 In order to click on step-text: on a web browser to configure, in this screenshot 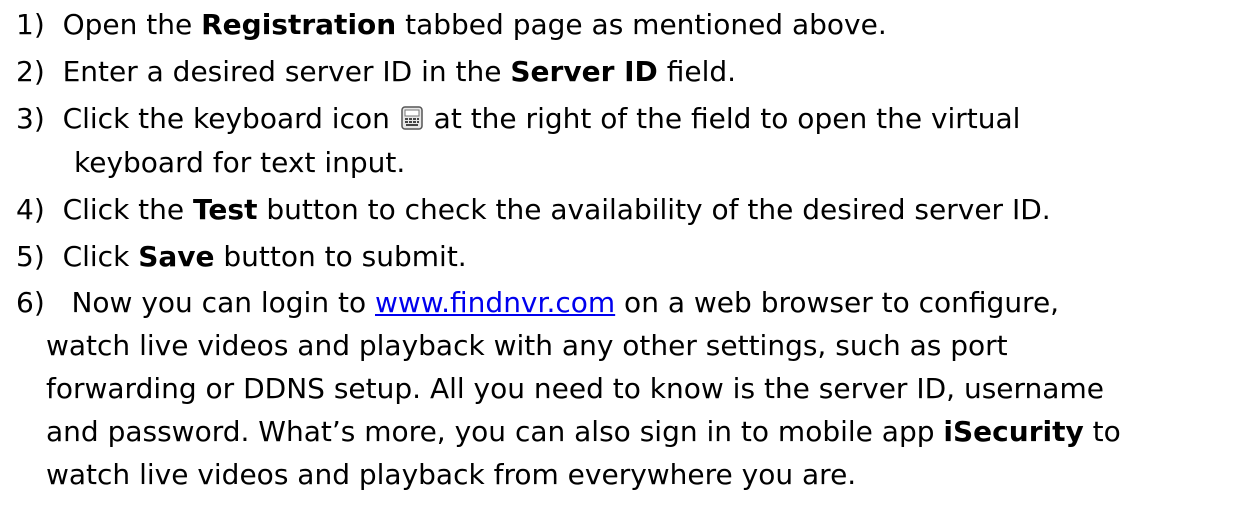, I will do `click(837, 302)`.